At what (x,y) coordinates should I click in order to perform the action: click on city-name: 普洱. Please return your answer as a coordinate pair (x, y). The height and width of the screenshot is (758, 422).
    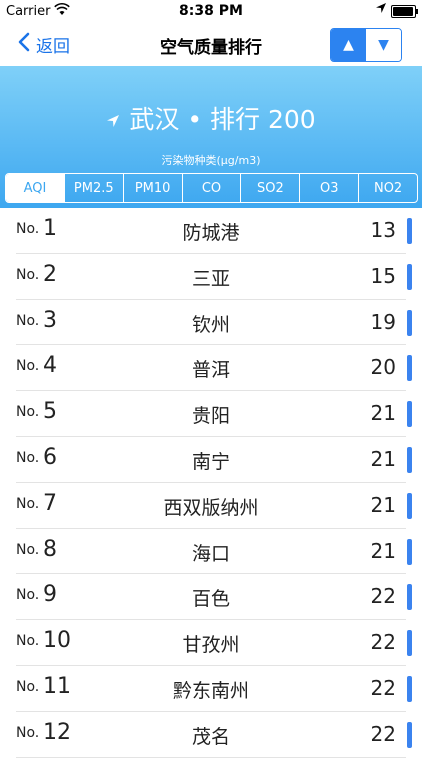
    Looking at the image, I should click on (210, 370).